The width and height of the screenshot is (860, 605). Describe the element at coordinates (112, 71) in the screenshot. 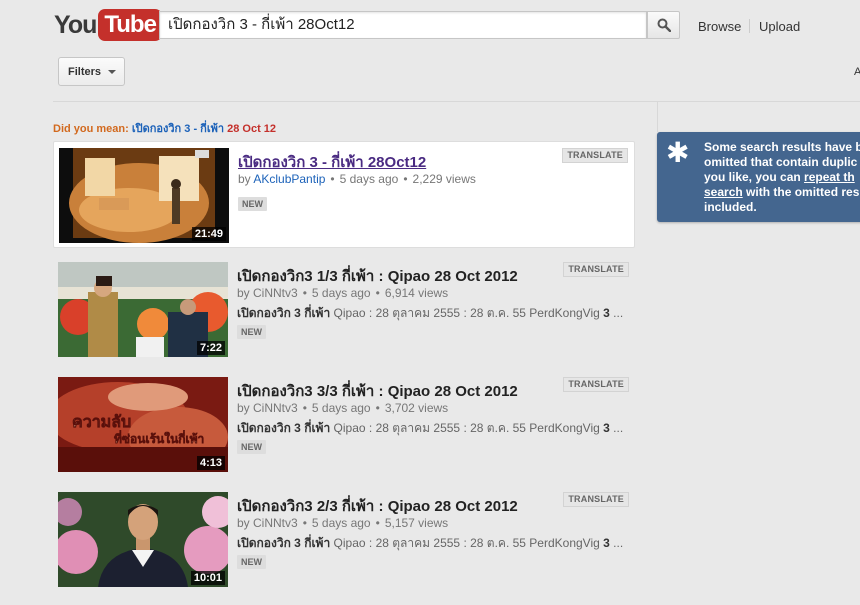

I see `chevron-down-icon` at that location.